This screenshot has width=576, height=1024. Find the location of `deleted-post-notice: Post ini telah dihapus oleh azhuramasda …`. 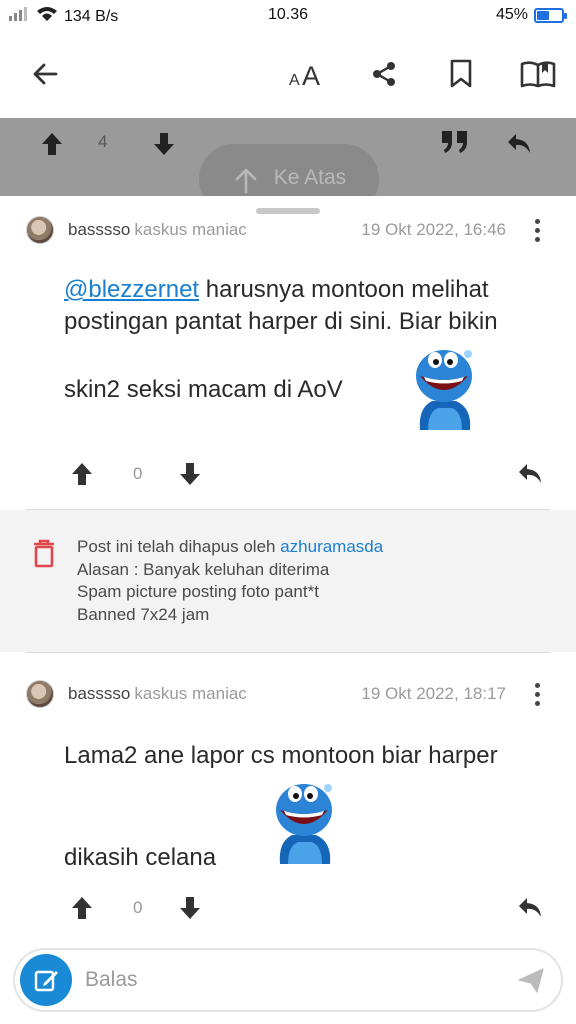

deleted-post-notice: Post ini telah dihapus oleh azhuramasda … is located at coordinates (288, 581).